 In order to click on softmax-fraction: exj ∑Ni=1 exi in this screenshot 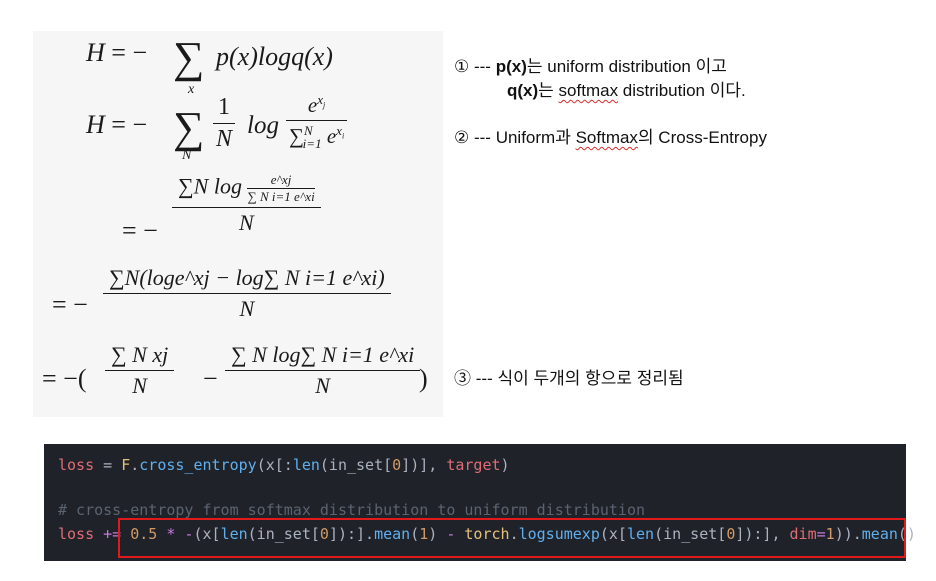, I will do `click(317, 122)`.